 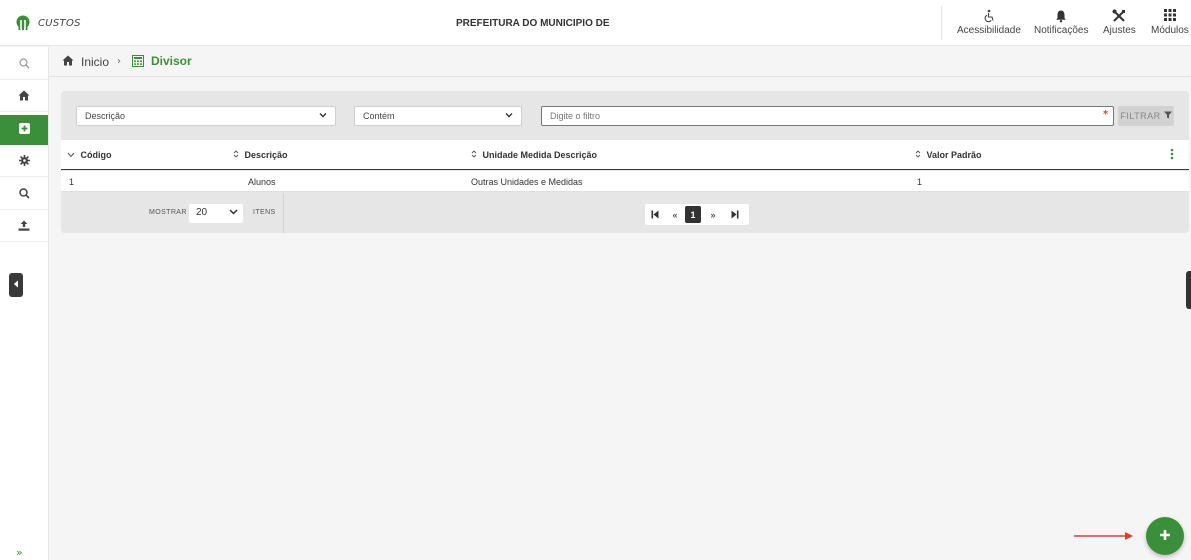 I want to click on column-header-codigo: Código, so click(x=89, y=155).